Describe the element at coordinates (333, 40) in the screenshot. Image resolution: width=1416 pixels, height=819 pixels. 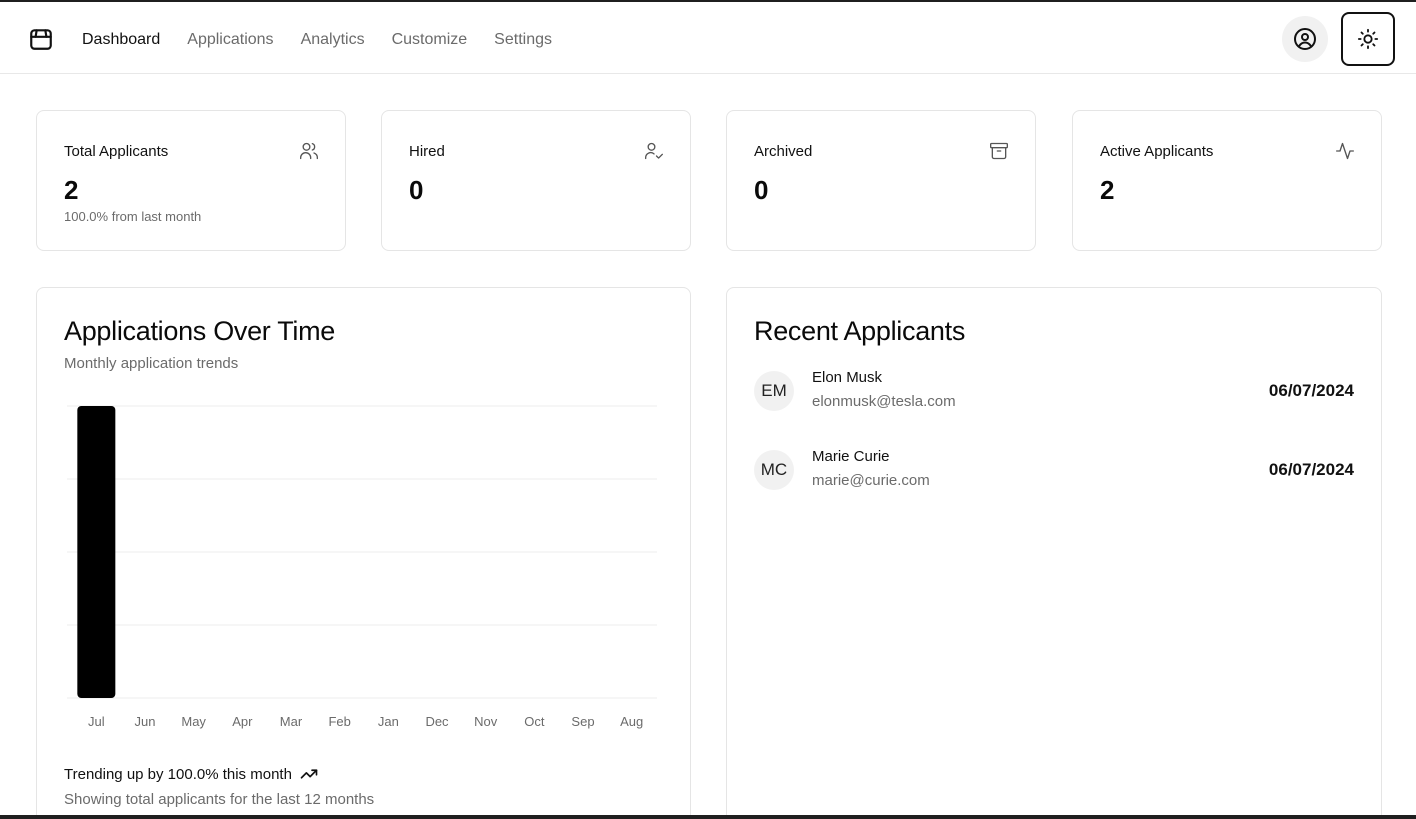
I see `nav-analytics: Analytics` at that location.